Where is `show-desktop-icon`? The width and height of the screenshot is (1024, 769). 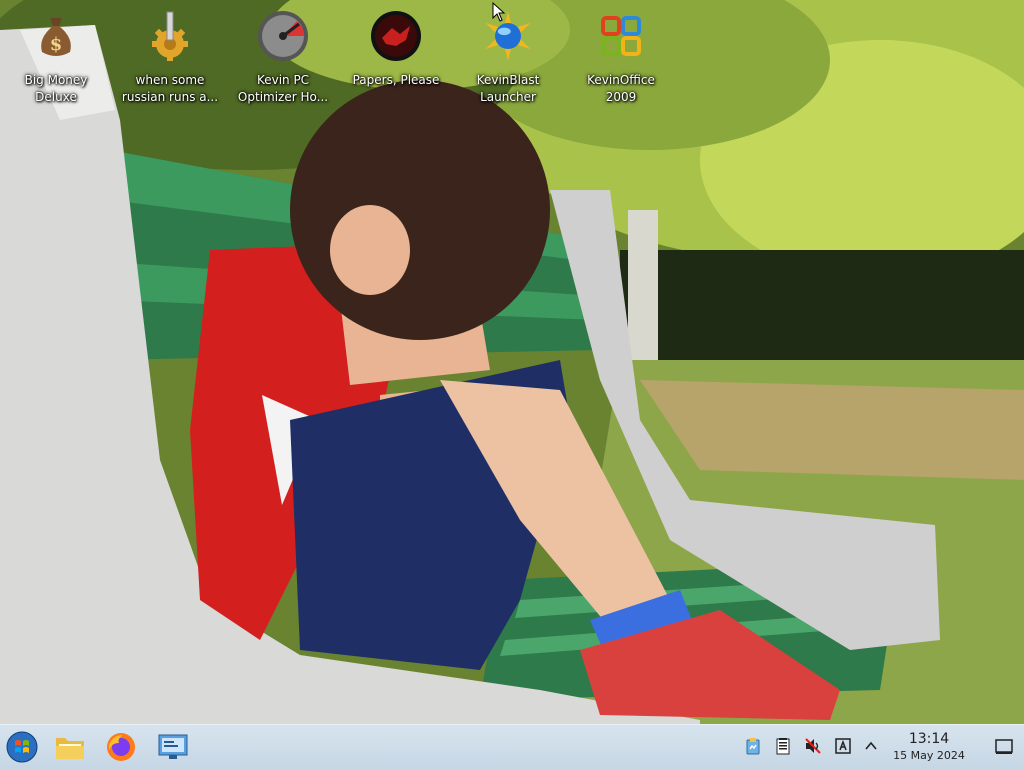
show-desktop-icon is located at coordinates (1004, 746).